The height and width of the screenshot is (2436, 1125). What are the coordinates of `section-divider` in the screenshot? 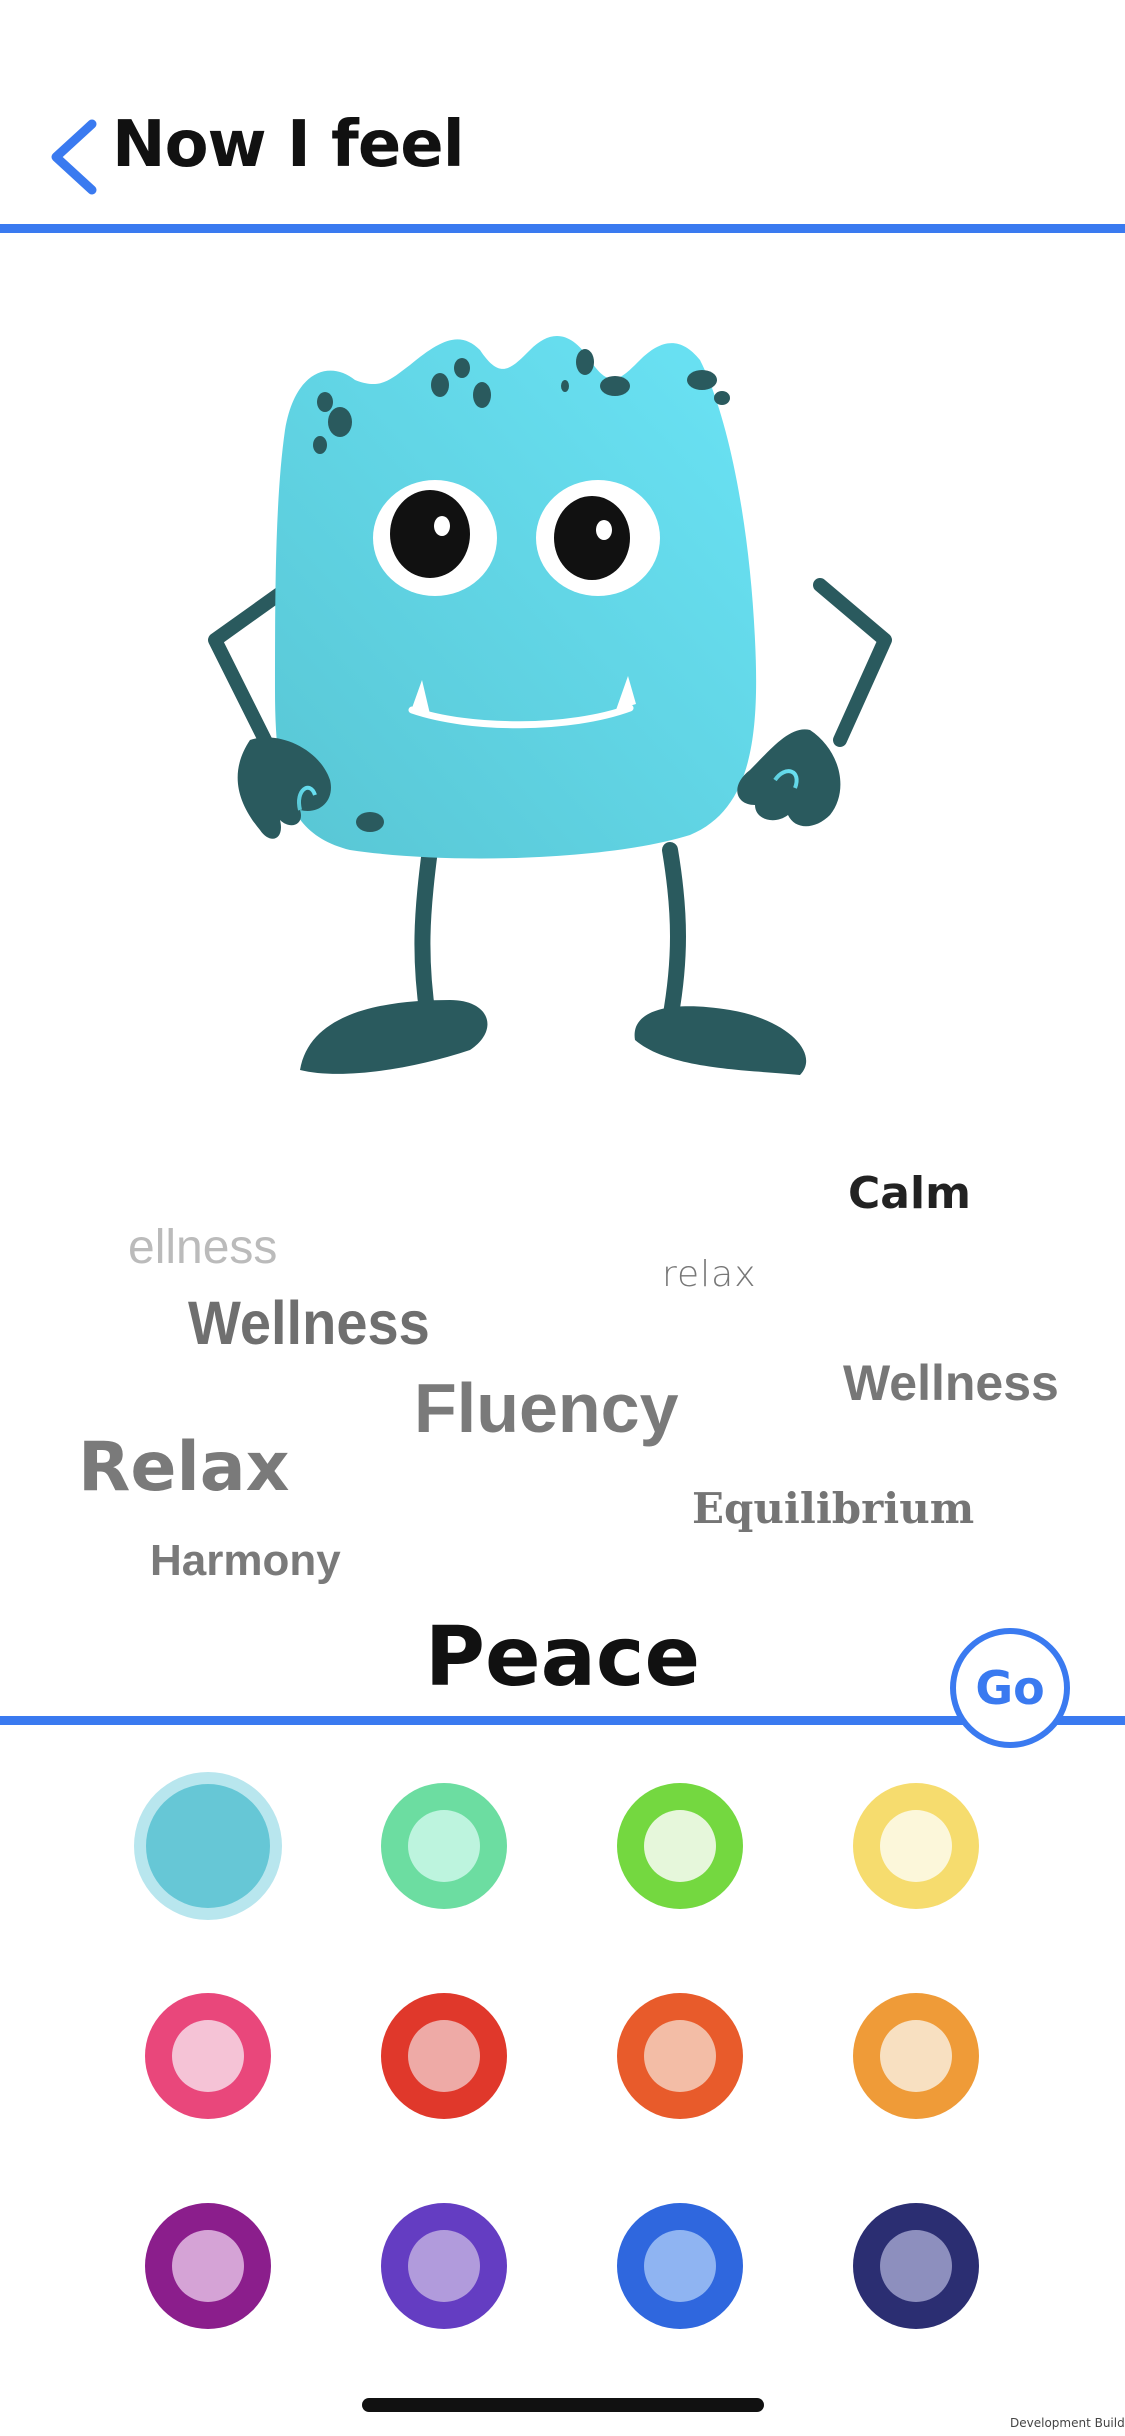 It's located at (562, 1720).